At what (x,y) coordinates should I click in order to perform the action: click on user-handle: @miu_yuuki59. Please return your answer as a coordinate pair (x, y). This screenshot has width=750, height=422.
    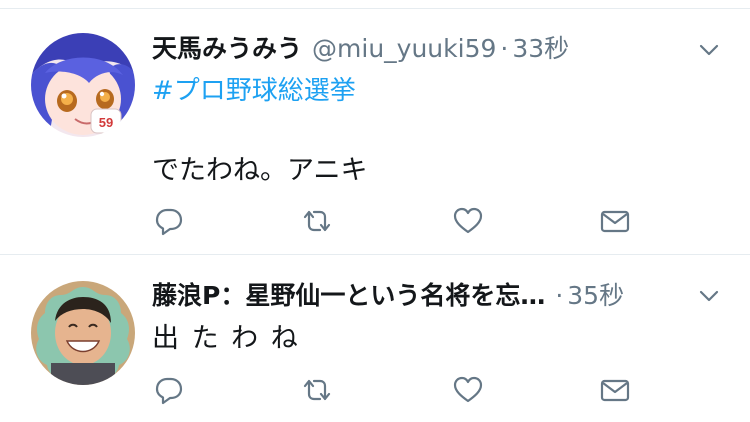
    Looking at the image, I should click on (404, 48).